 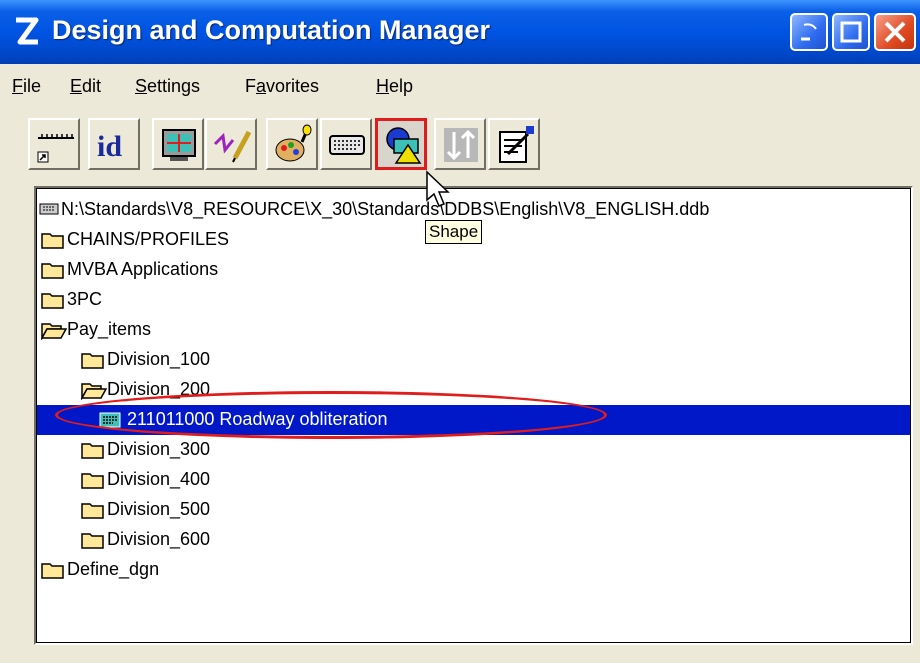 I want to click on shape-icon, so click(x=404, y=145).